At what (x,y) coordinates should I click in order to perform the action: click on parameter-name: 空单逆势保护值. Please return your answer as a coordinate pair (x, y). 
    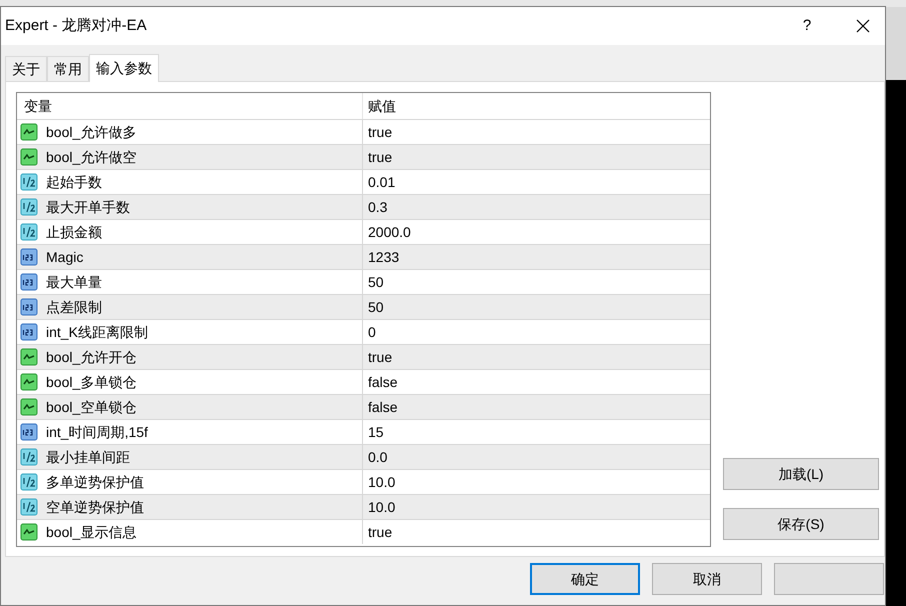
    Looking at the image, I should click on (95, 507).